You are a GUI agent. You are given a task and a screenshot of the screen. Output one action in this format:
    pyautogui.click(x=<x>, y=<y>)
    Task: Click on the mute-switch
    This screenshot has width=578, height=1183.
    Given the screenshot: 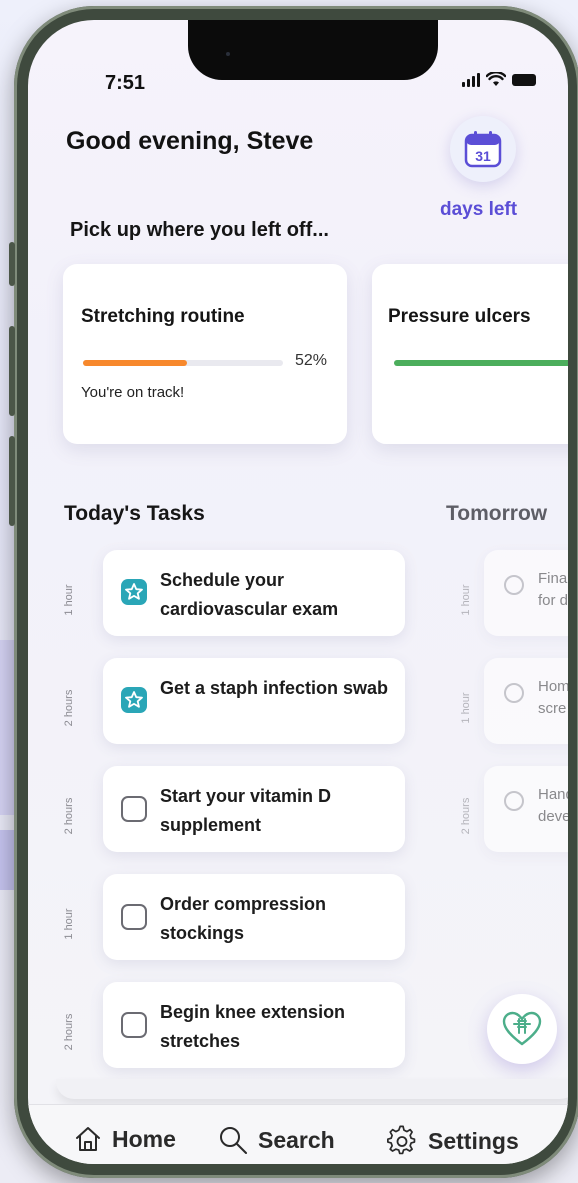 What is the action you would take?
    pyautogui.click(x=12, y=264)
    